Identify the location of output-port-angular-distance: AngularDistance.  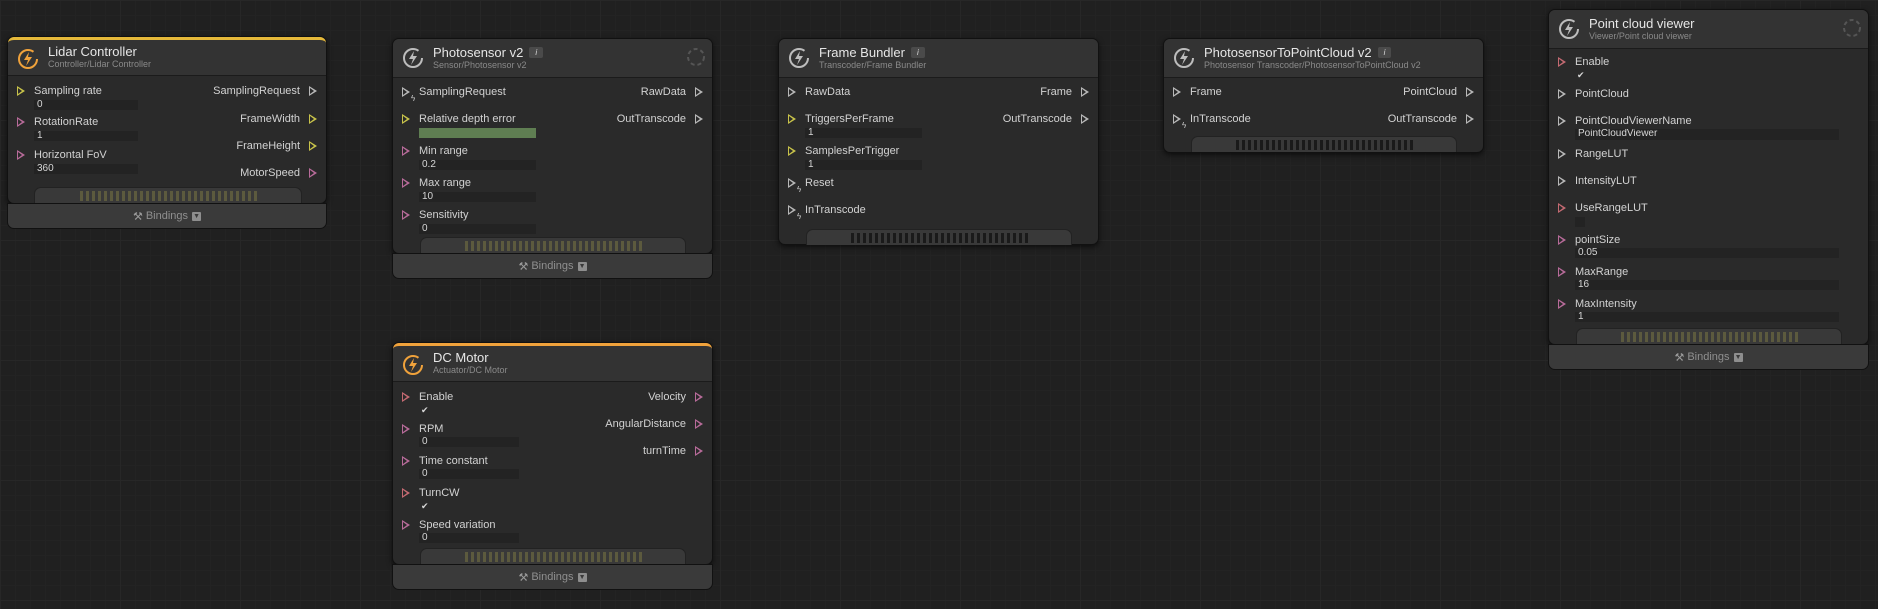
(658, 424).